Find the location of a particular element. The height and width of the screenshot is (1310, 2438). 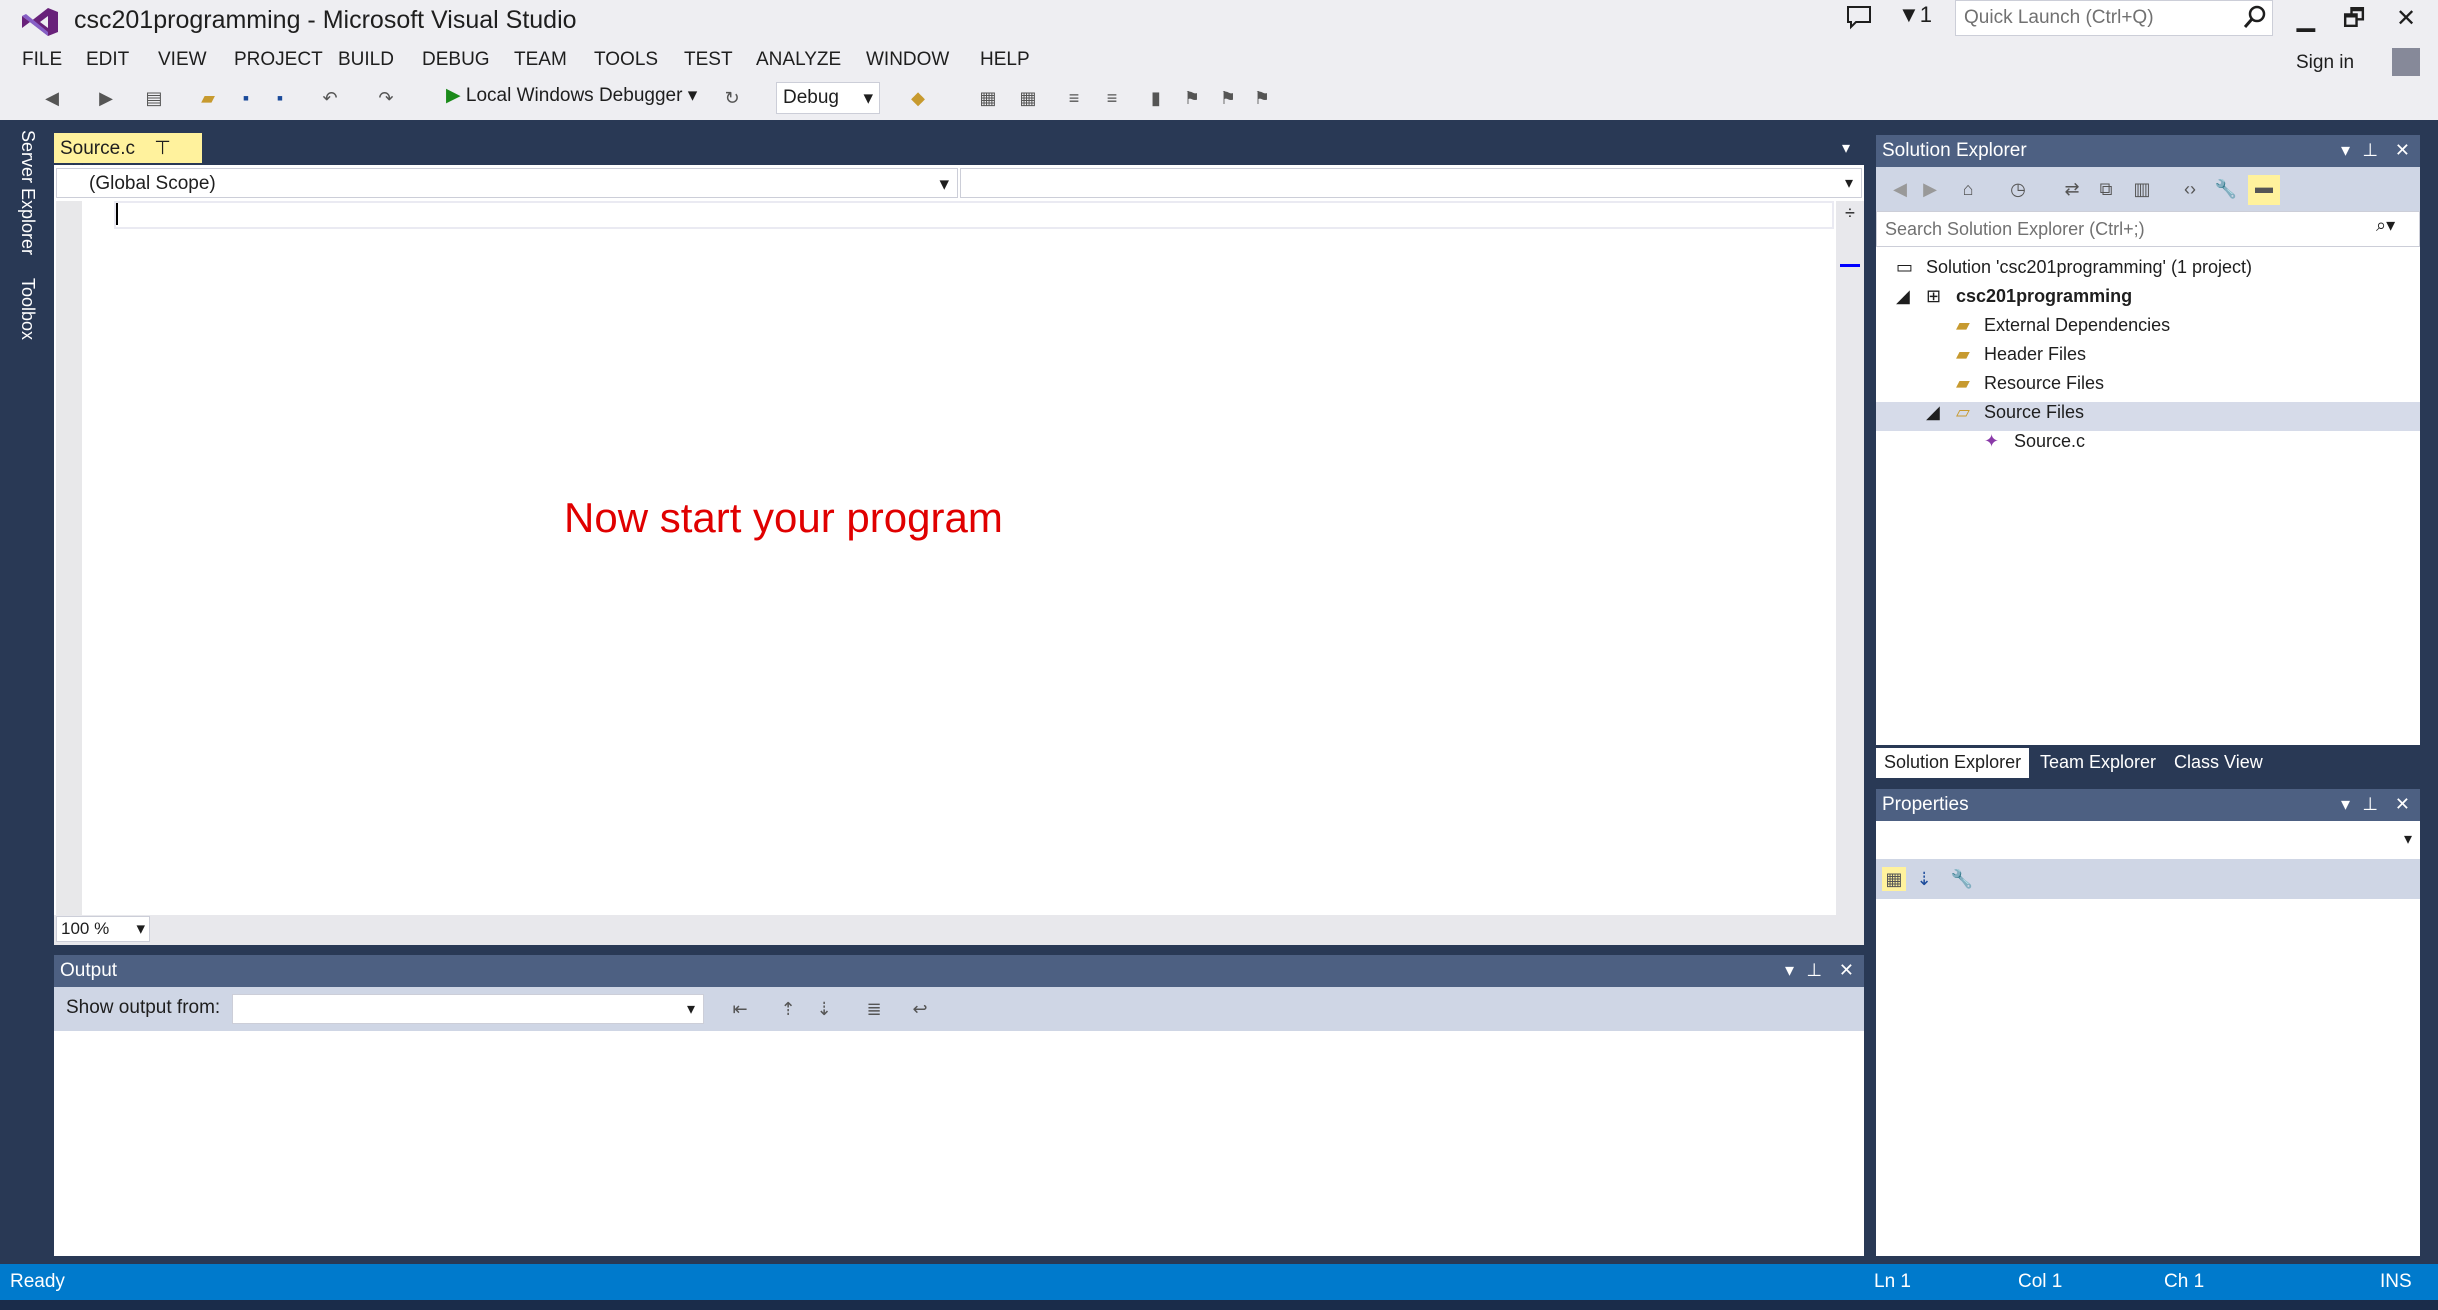

open-file-icon: ▰ is located at coordinates (208, 98).